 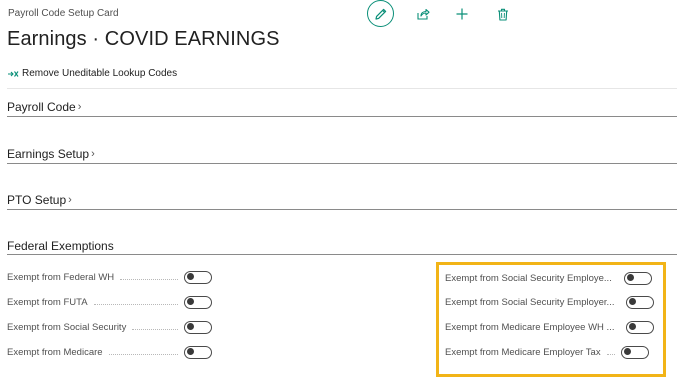 What do you see at coordinates (198, 327) in the screenshot?
I see `exempt-social-security-toggle` at bounding box center [198, 327].